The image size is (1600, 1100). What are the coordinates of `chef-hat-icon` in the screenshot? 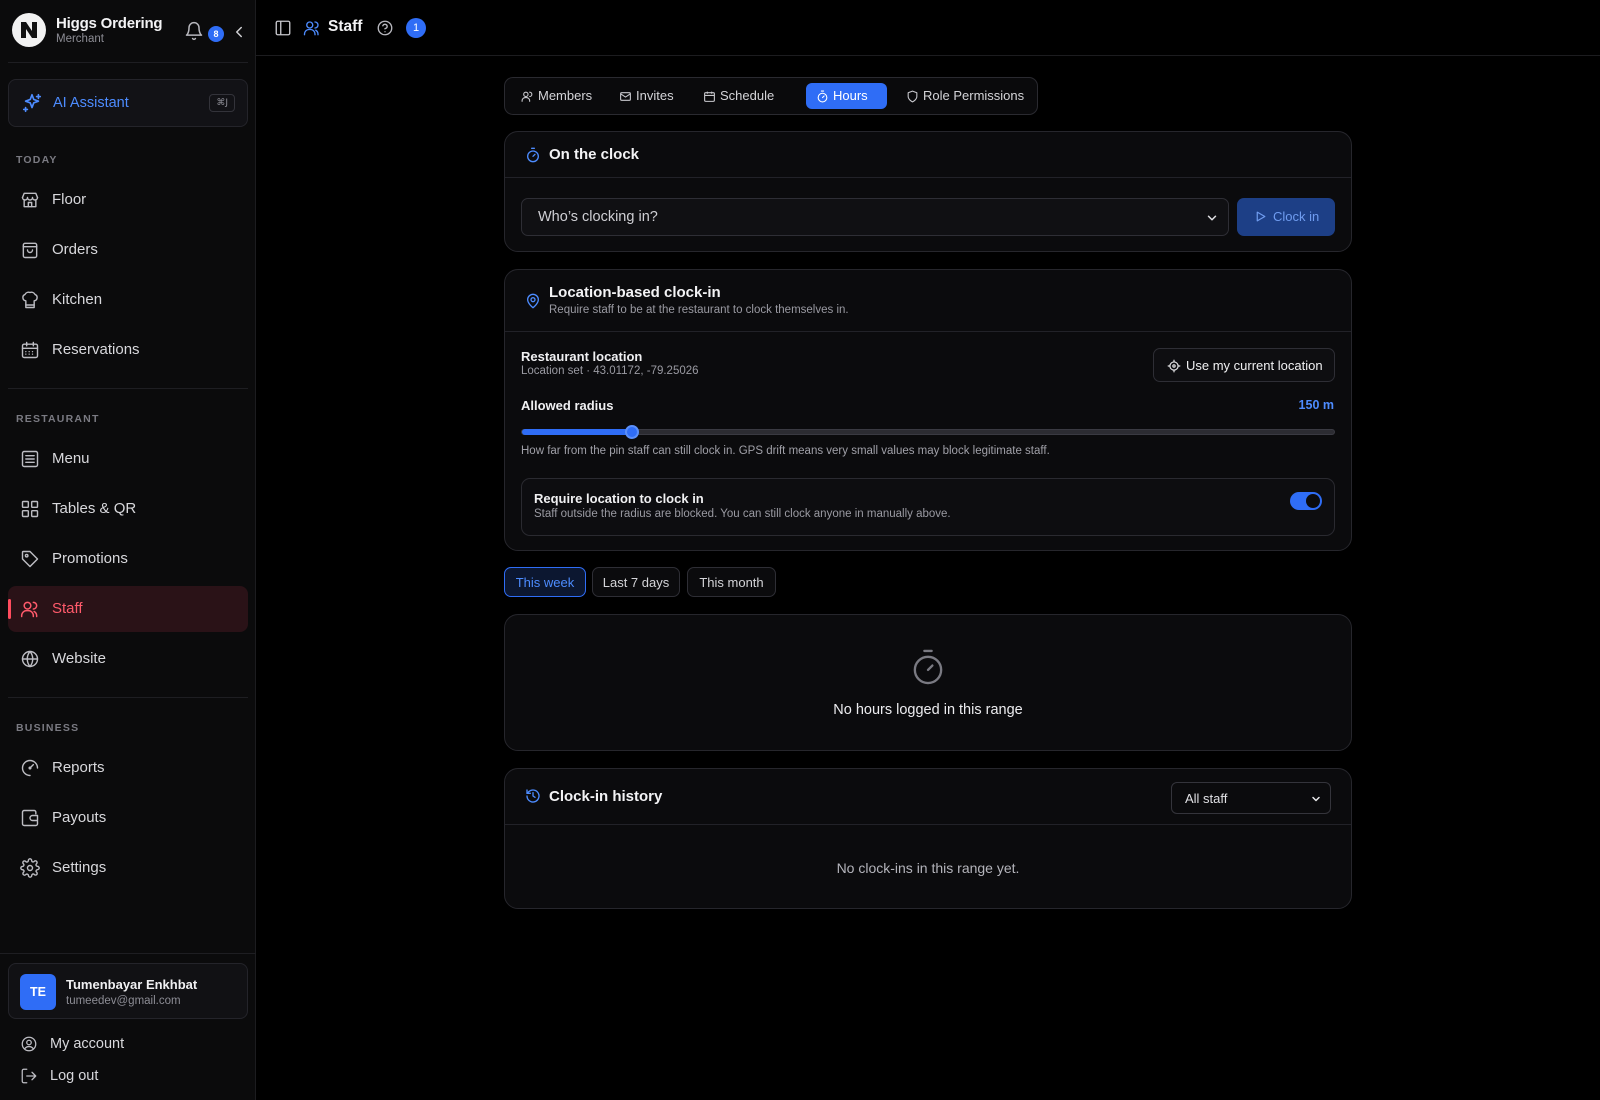 It's located at (30, 300).